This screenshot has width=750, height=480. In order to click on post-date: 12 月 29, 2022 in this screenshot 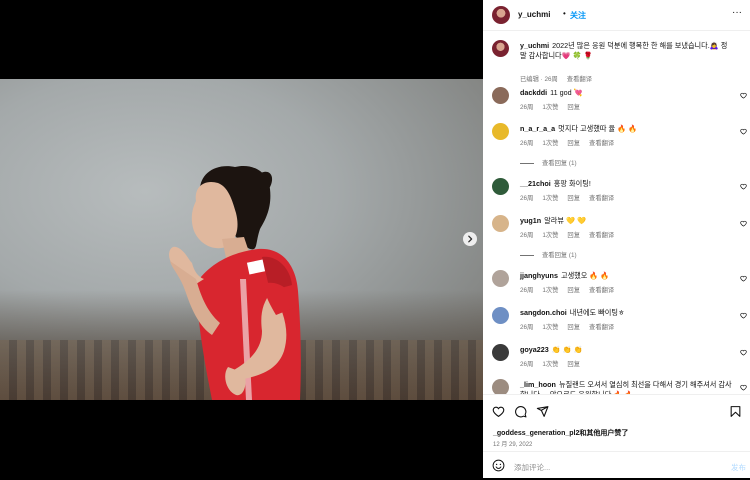, I will do `click(513, 445)`.